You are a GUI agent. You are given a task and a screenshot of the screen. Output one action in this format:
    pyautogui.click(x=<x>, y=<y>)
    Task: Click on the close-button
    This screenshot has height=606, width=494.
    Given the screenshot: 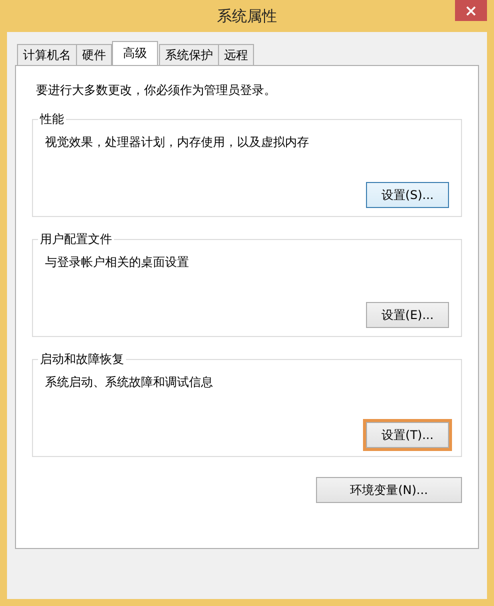 What is the action you would take?
    pyautogui.click(x=471, y=10)
    